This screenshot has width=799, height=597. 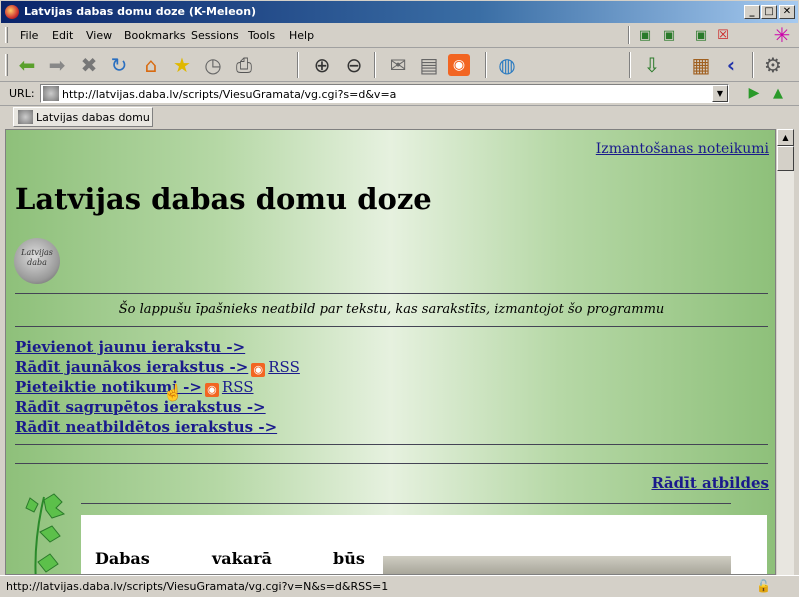 I want to click on leaf-decoration-icon, so click(x=45, y=533).